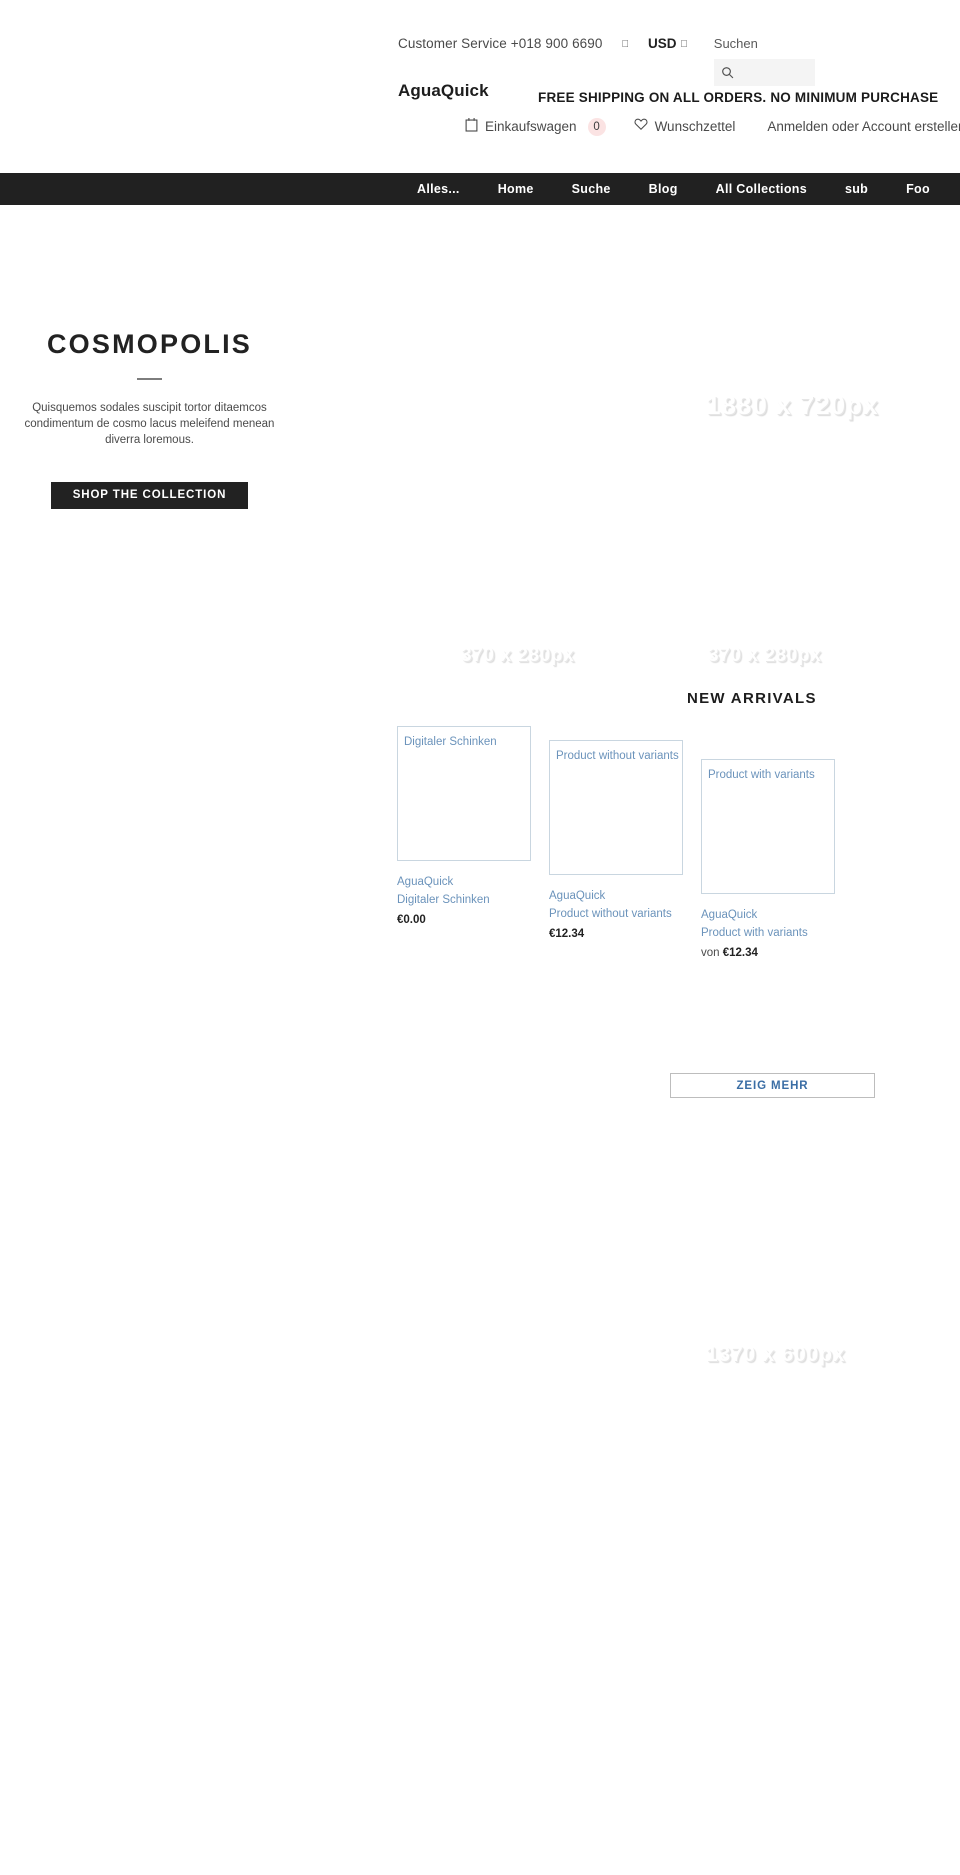 Image resolution: width=960 pixels, height=1875 pixels. I want to click on show-more-wrapper: ZEIG MEHR, so click(772, 1085).